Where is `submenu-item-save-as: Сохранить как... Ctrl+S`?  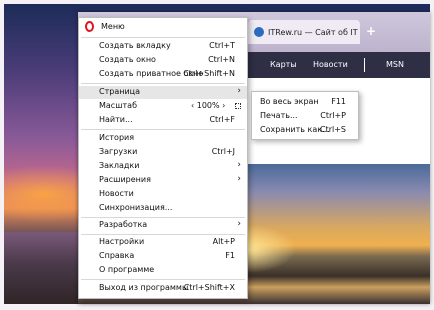
submenu-item-save-as: Сохранить как... Ctrl+S is located at coordinates (305, 130).